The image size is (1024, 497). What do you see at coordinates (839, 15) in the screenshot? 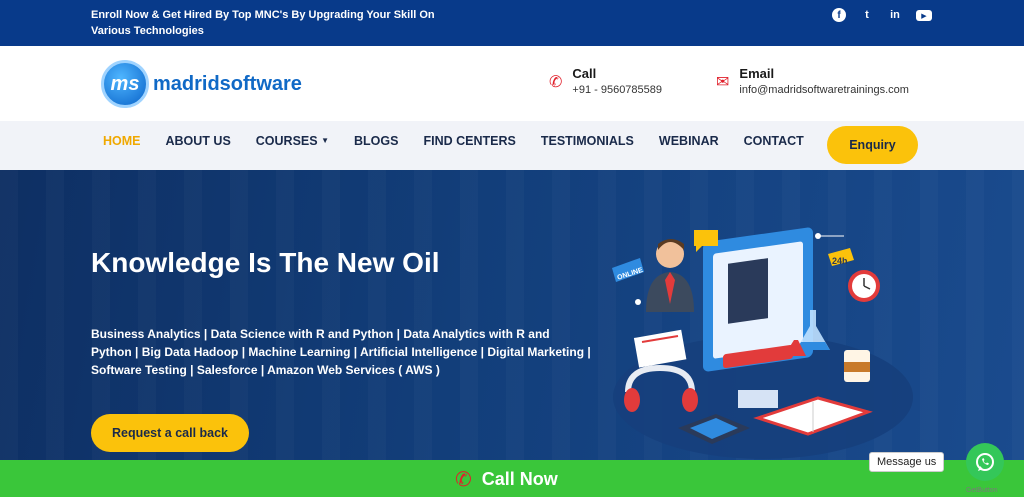
I see `facebook-icon: f` at bounding box center [839, 15].